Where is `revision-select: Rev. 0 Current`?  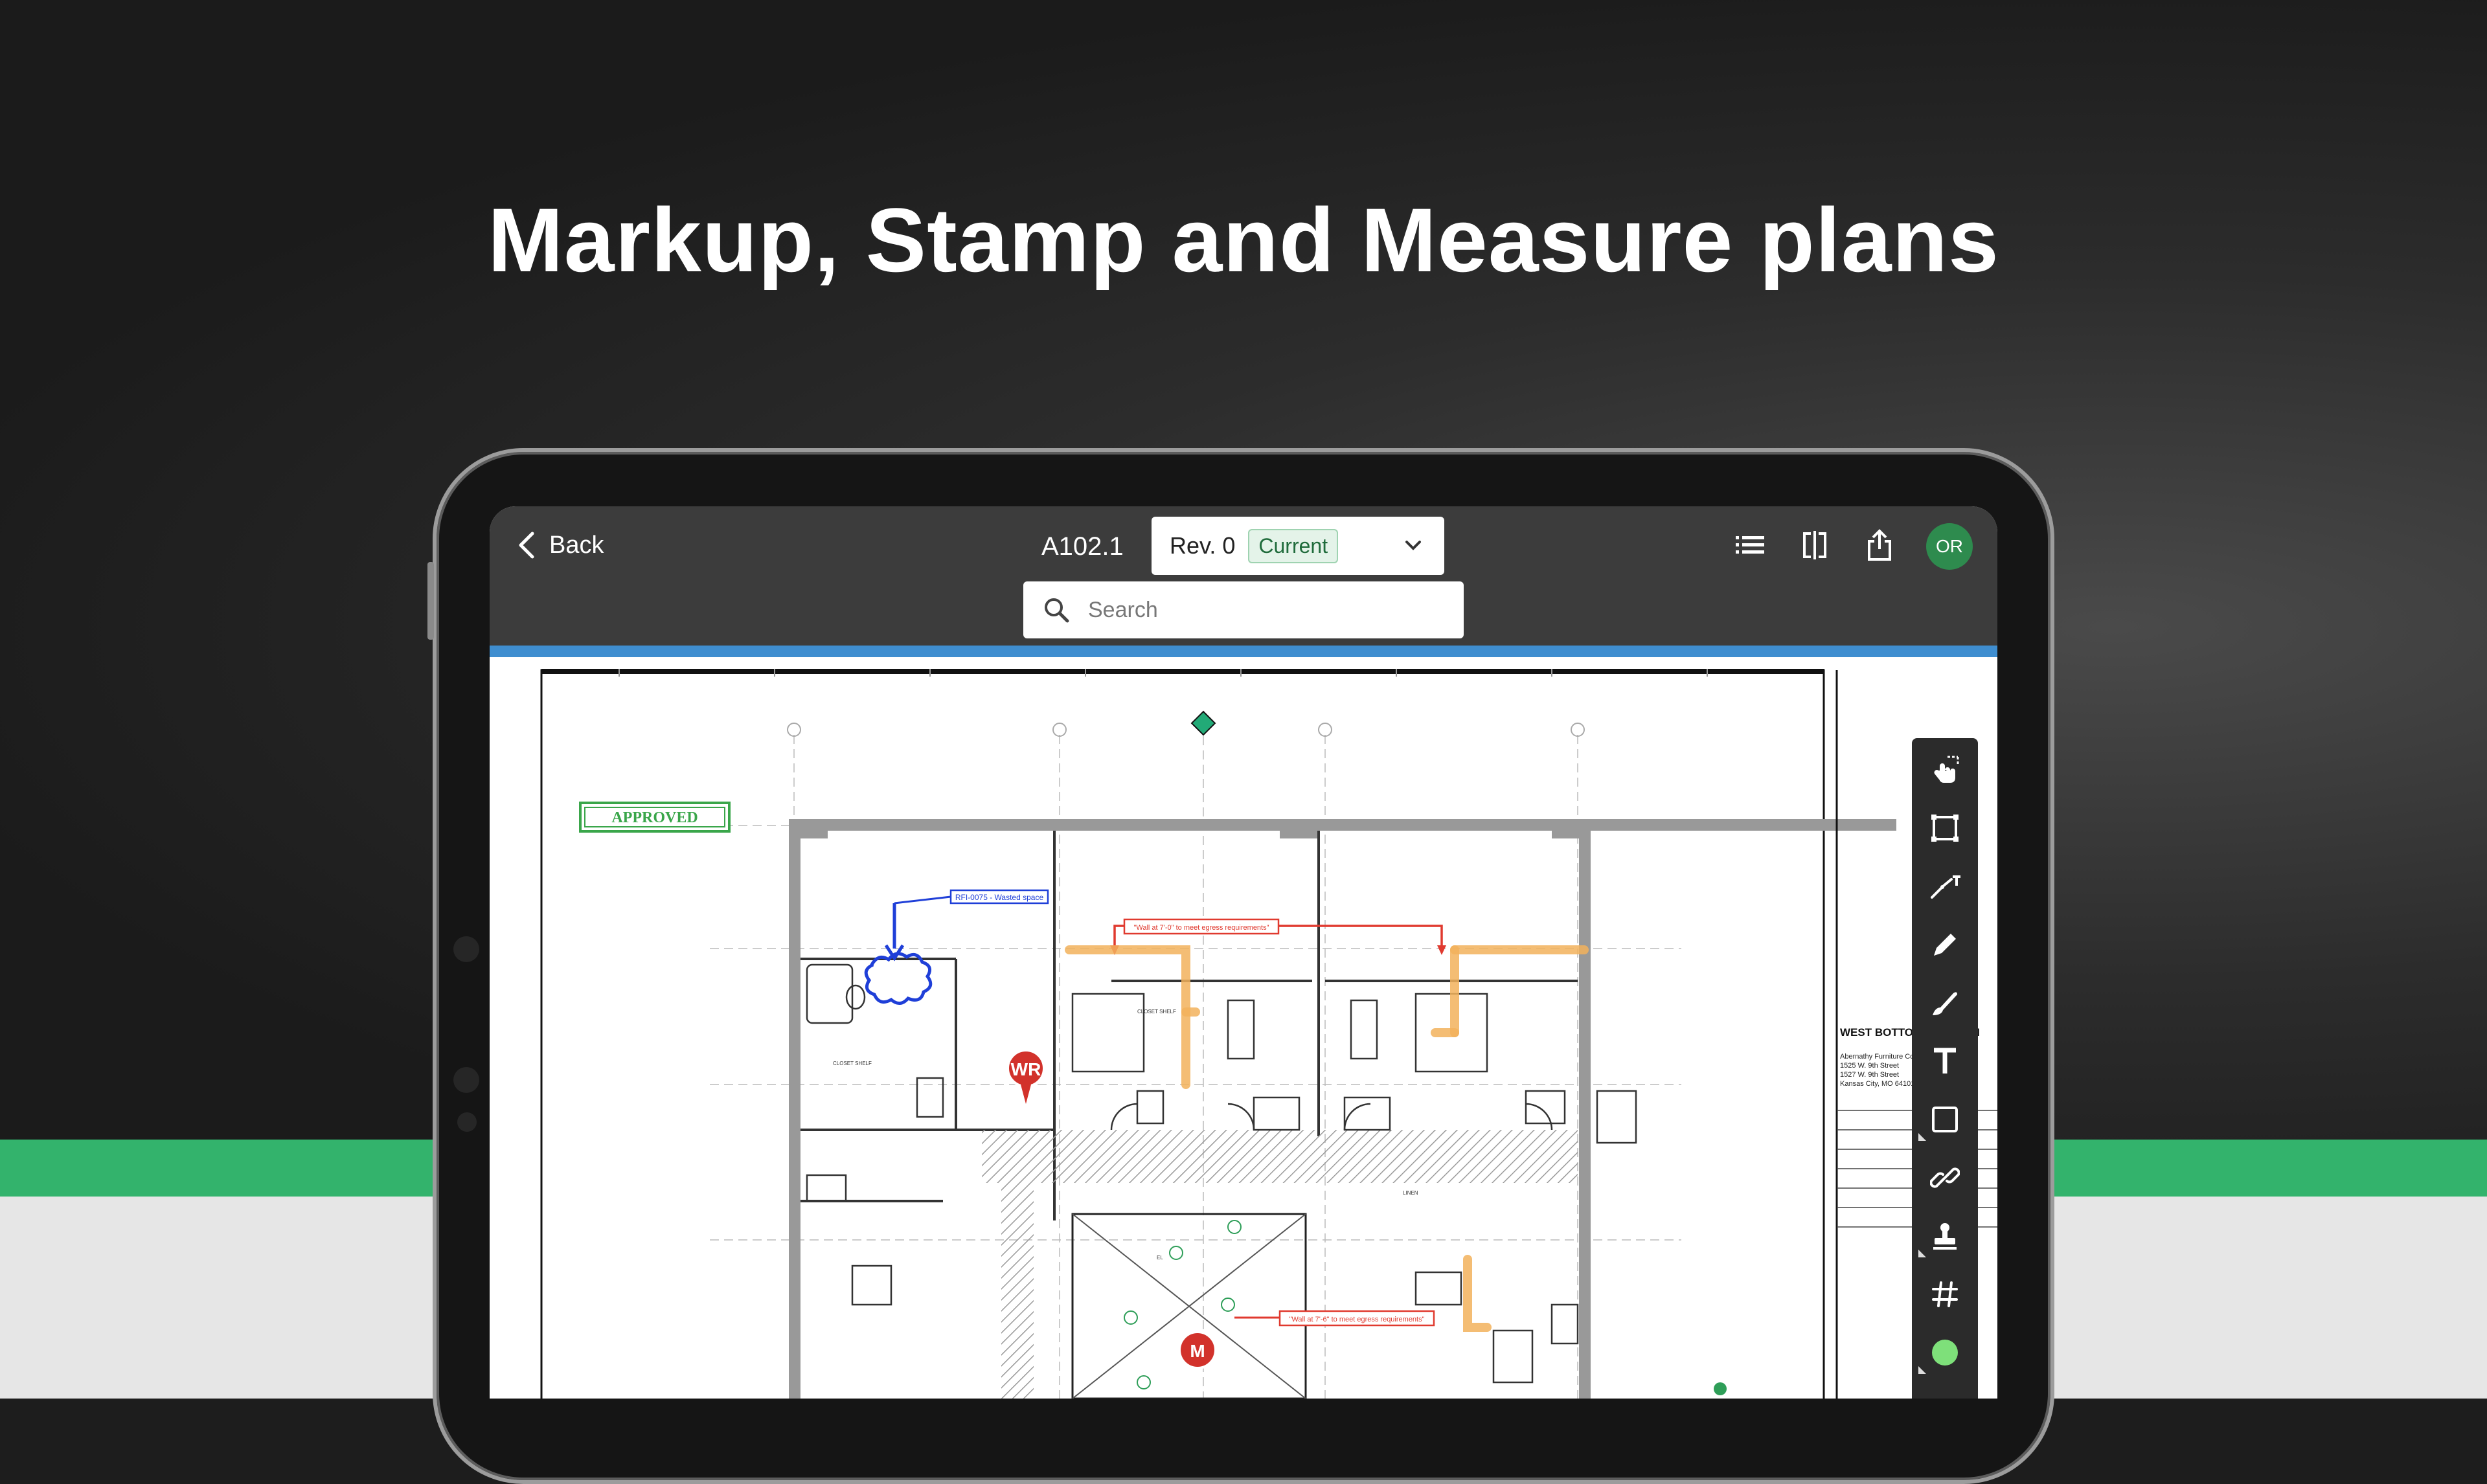 revision-select: Rev. 0 Current is located at coordinates (1298, 546).